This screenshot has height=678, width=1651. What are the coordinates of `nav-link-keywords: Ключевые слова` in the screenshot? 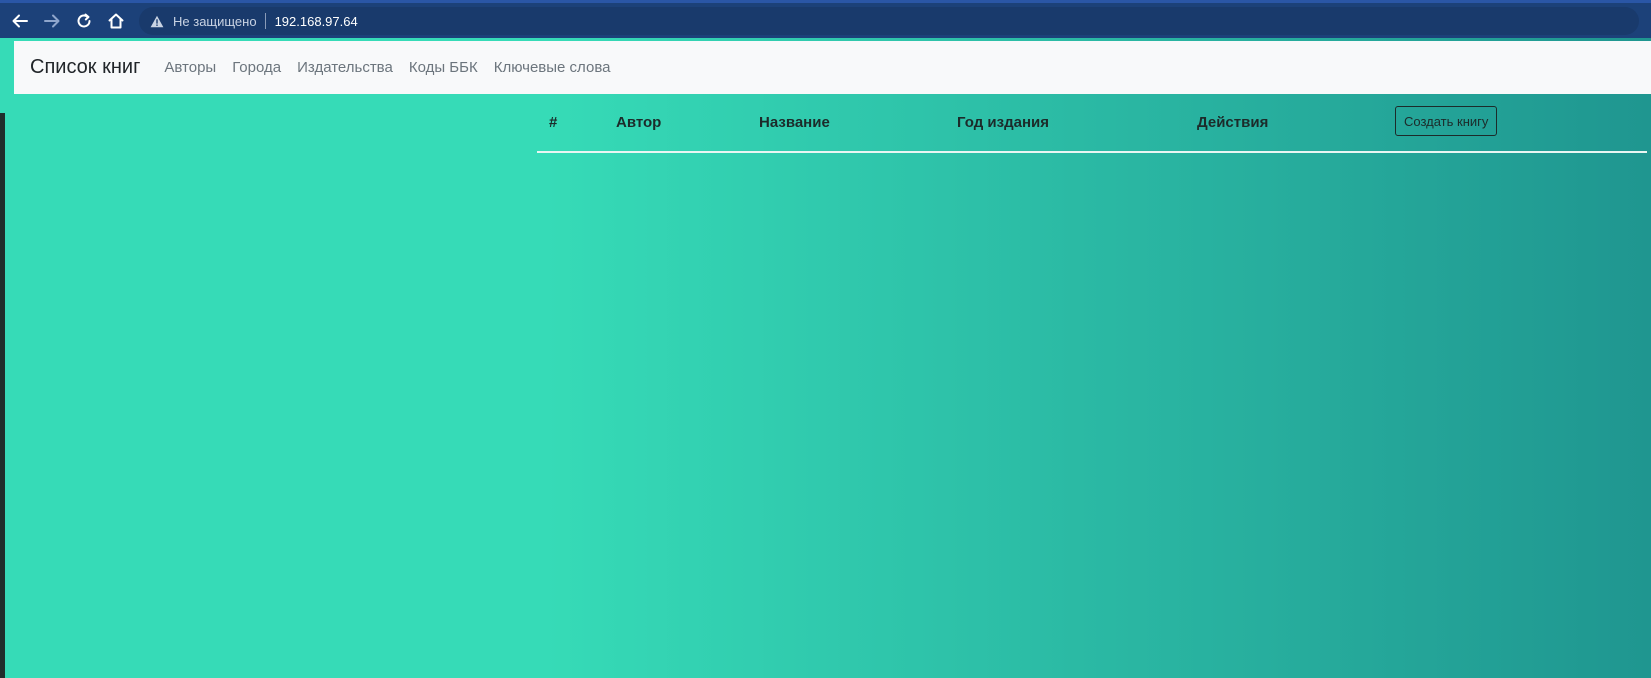 It's located at (552, 67).